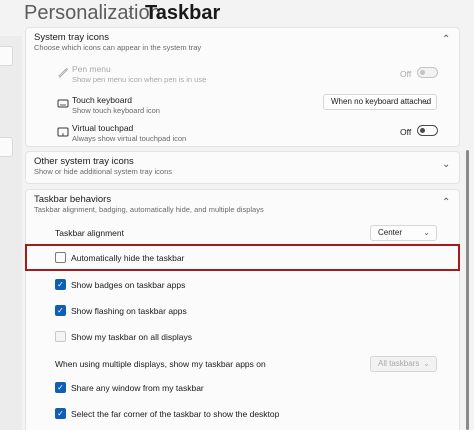 The image size is (474, 430). I want to click on touch-keyboard-label: Touch keyboard, so click(102, 100).